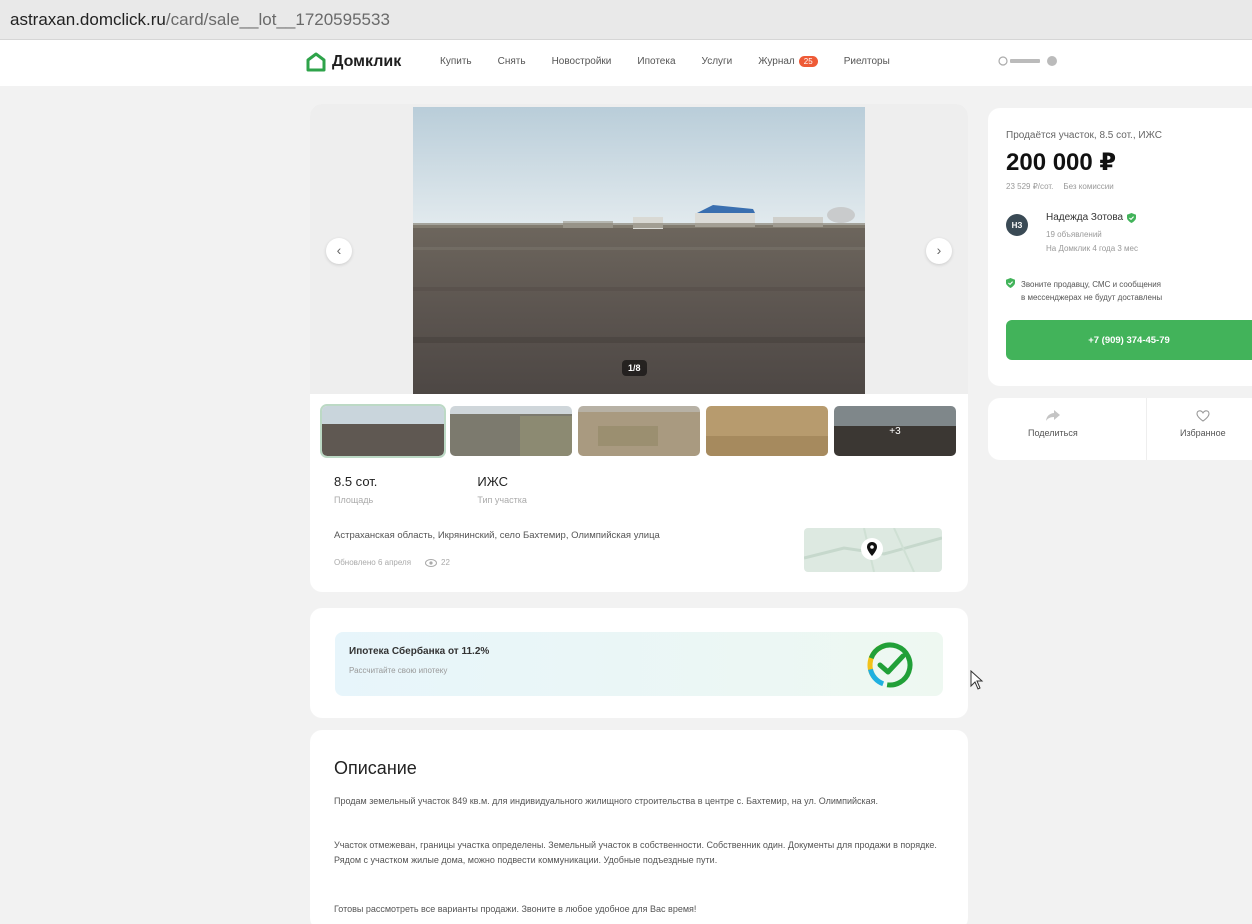  Describe the element at coordinates (1092, 248) in the screenshot. I see `seller-since: На Домклик 4 года 3 мес` at that location.